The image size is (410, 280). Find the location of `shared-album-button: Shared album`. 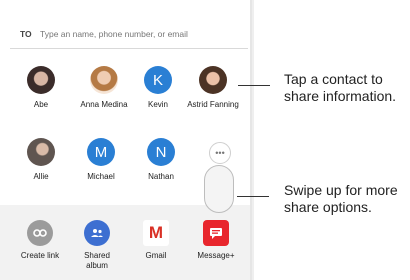

shared-album-button: Shared album is located at coordinates (97, 245).